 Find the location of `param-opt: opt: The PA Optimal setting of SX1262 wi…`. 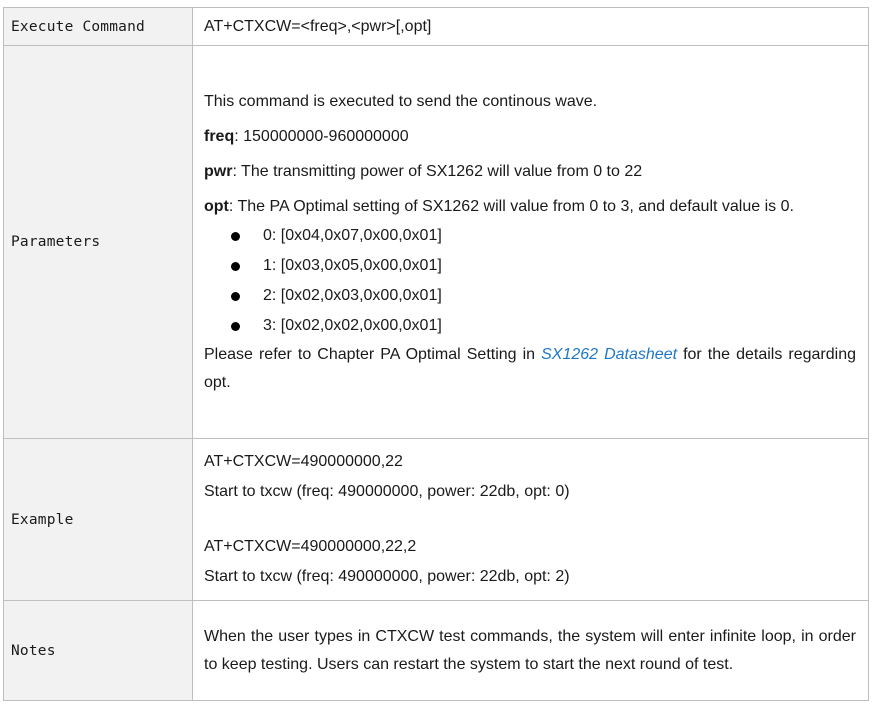

param-opt: opt: The PA Optimal setting of SX1262 wi… is located at coordinates (530, 207).